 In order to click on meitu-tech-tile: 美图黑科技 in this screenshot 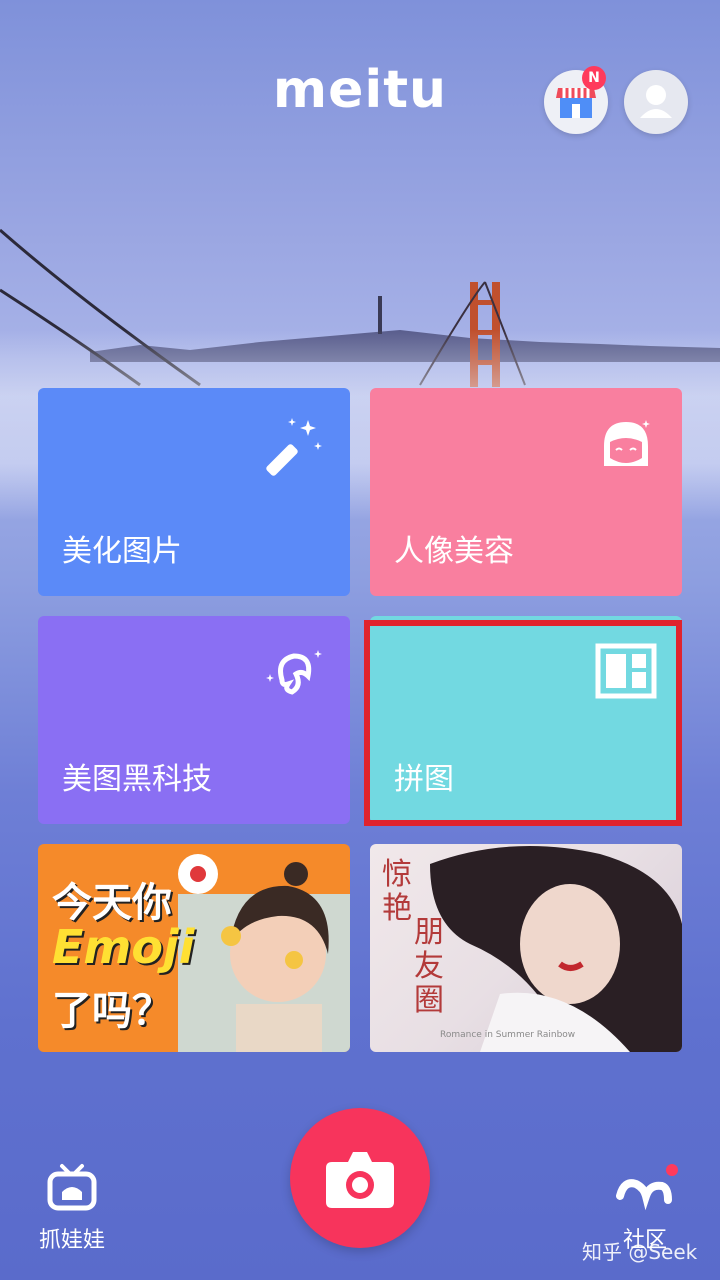, I will do `click(194, 720)`.